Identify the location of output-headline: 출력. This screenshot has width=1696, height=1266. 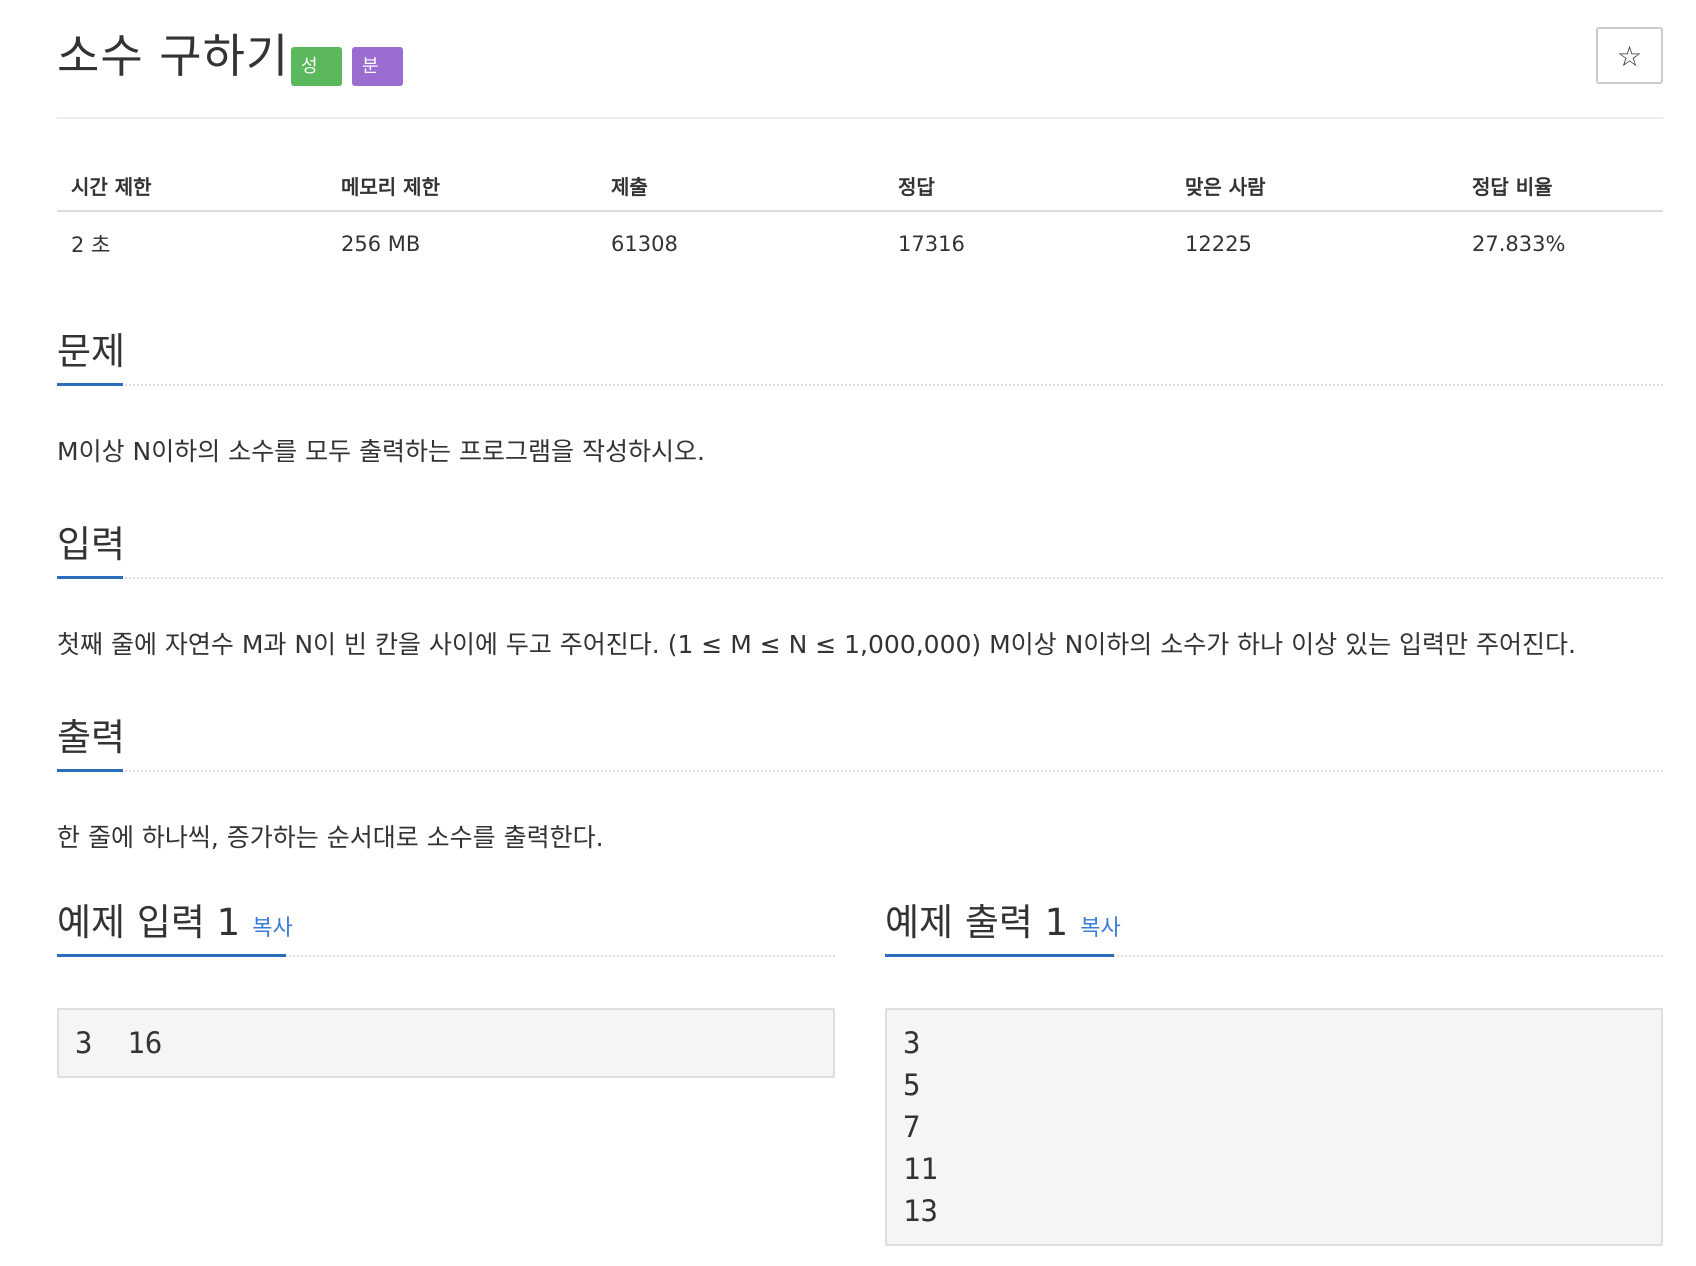
(860, 741).